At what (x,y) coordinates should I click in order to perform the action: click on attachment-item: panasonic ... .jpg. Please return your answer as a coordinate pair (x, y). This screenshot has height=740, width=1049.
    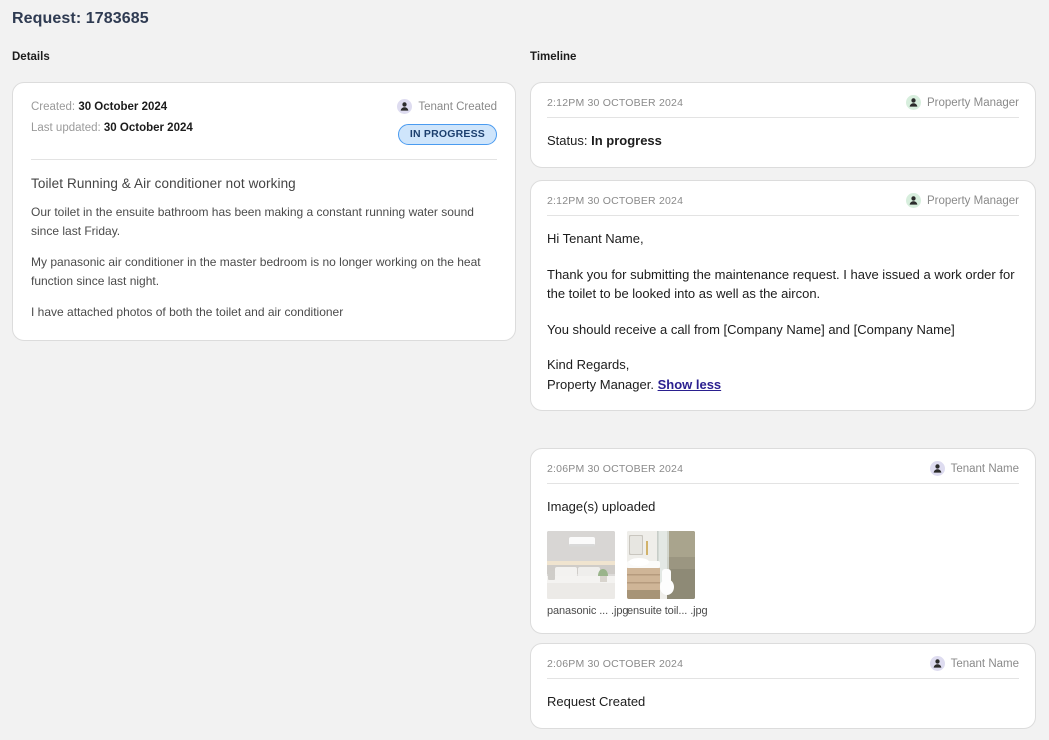
    Looking at the image, I should click on (588, 573).